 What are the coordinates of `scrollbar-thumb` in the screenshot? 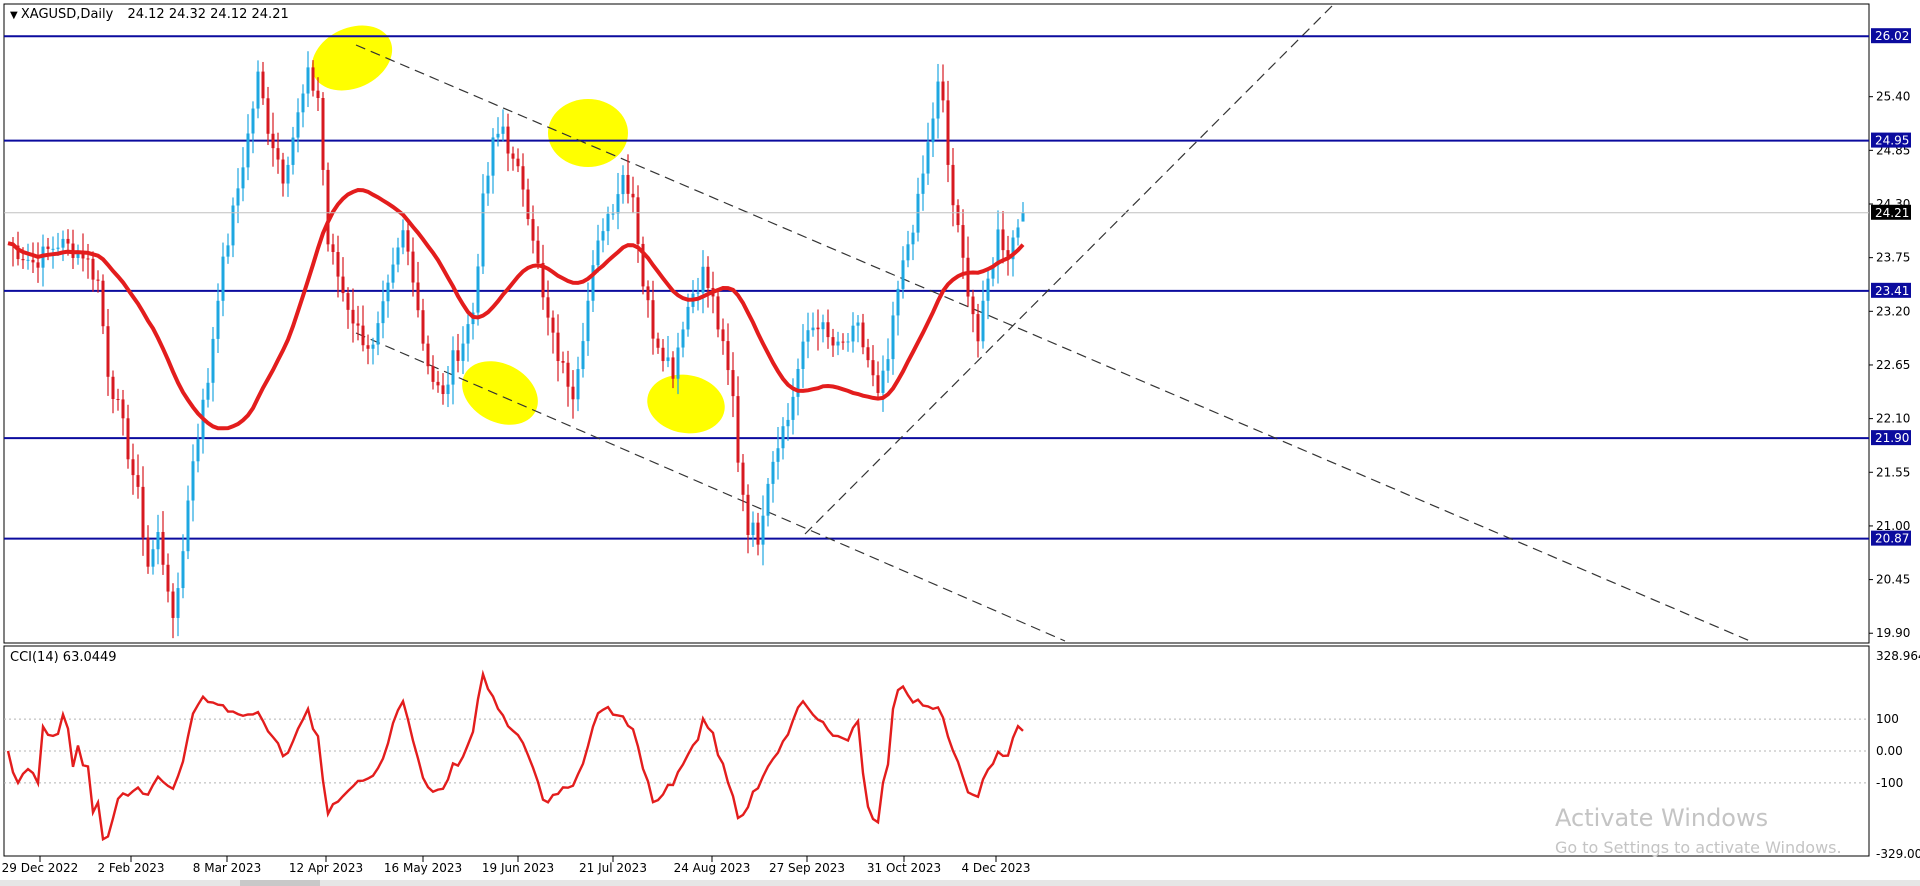 It's located at (280, 883).